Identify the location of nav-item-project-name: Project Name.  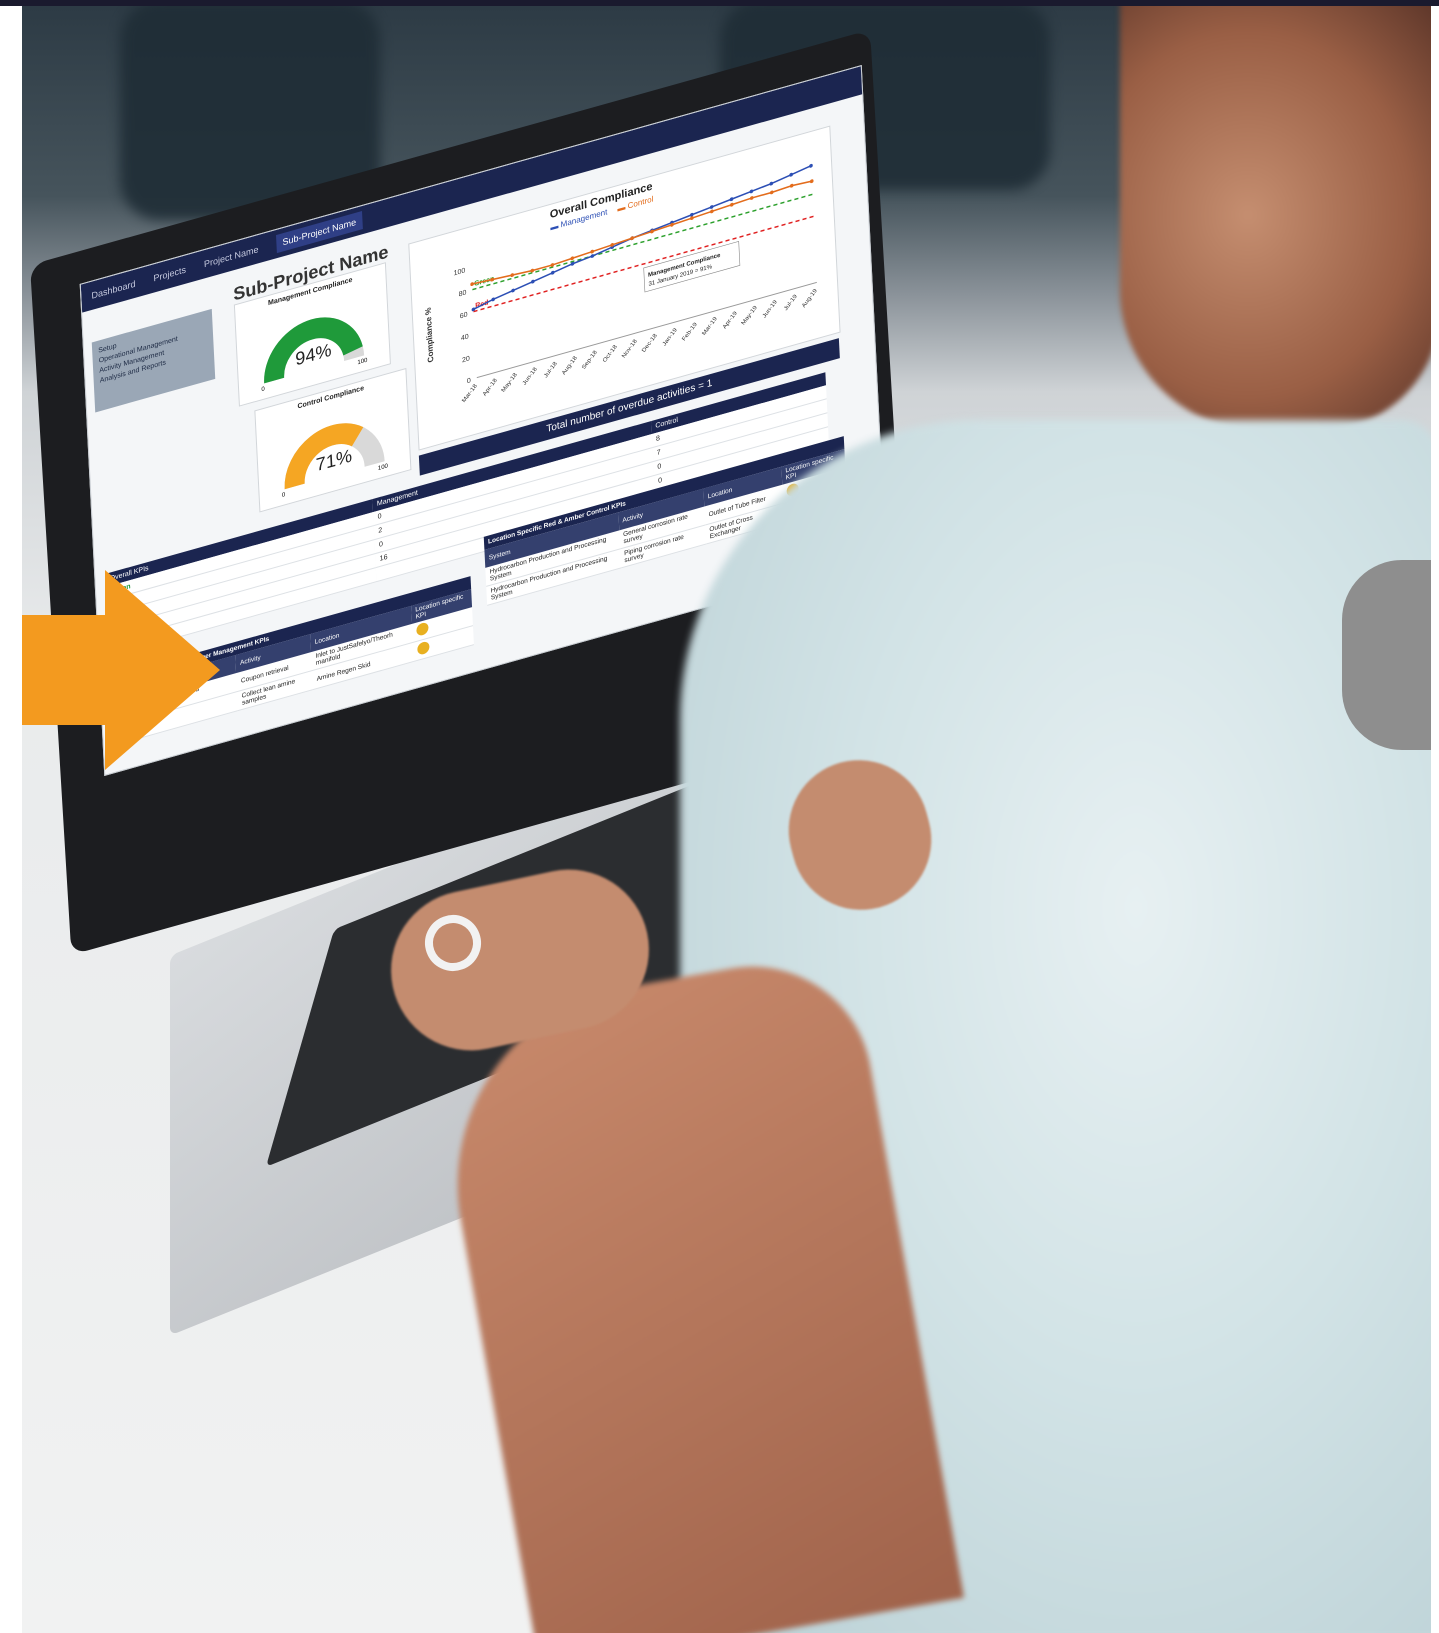
(231, 256).